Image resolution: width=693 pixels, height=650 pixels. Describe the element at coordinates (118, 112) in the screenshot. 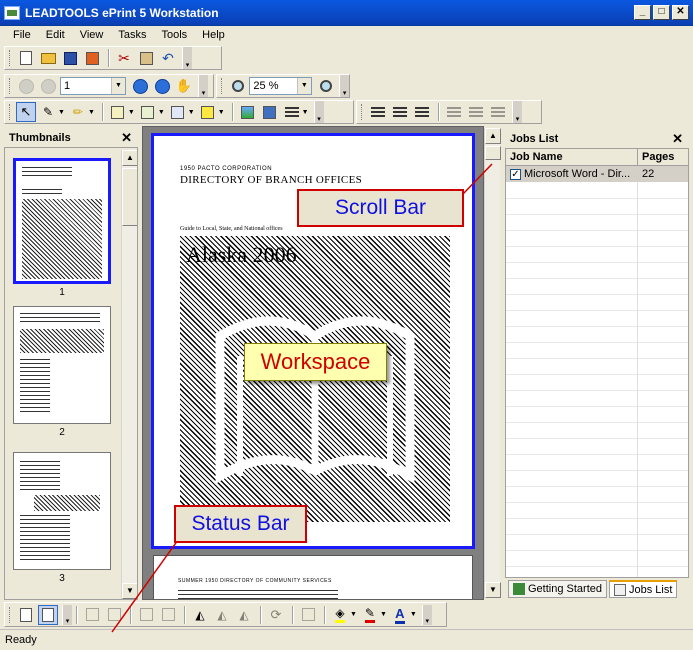

I see `stamp-button` at that location.